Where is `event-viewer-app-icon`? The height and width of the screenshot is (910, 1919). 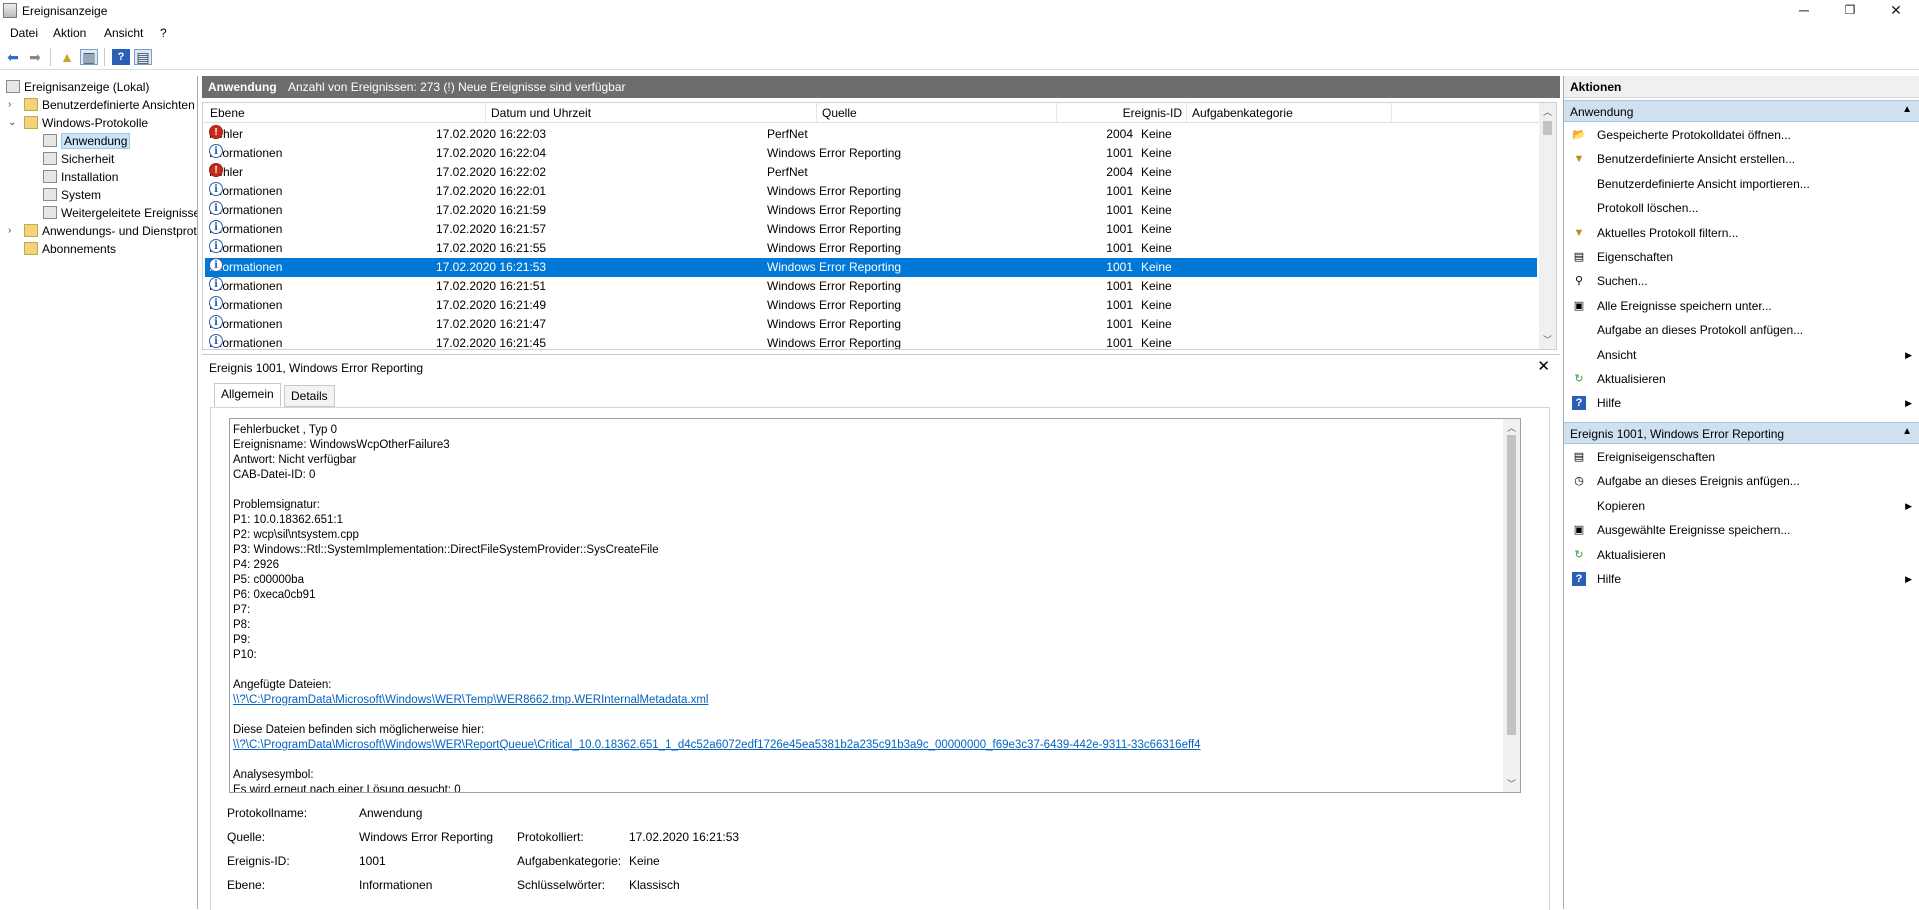 event-viewer-app-icon is located at coordinates (10, 10).